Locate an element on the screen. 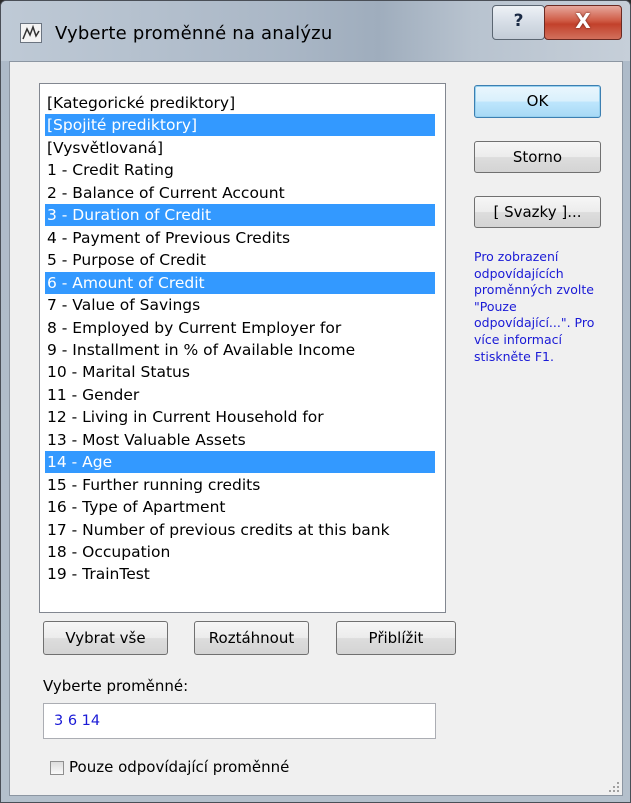 This screenshot has height=803, width=631. list-item: 11 - Gender is located at coordinates (240, 395).